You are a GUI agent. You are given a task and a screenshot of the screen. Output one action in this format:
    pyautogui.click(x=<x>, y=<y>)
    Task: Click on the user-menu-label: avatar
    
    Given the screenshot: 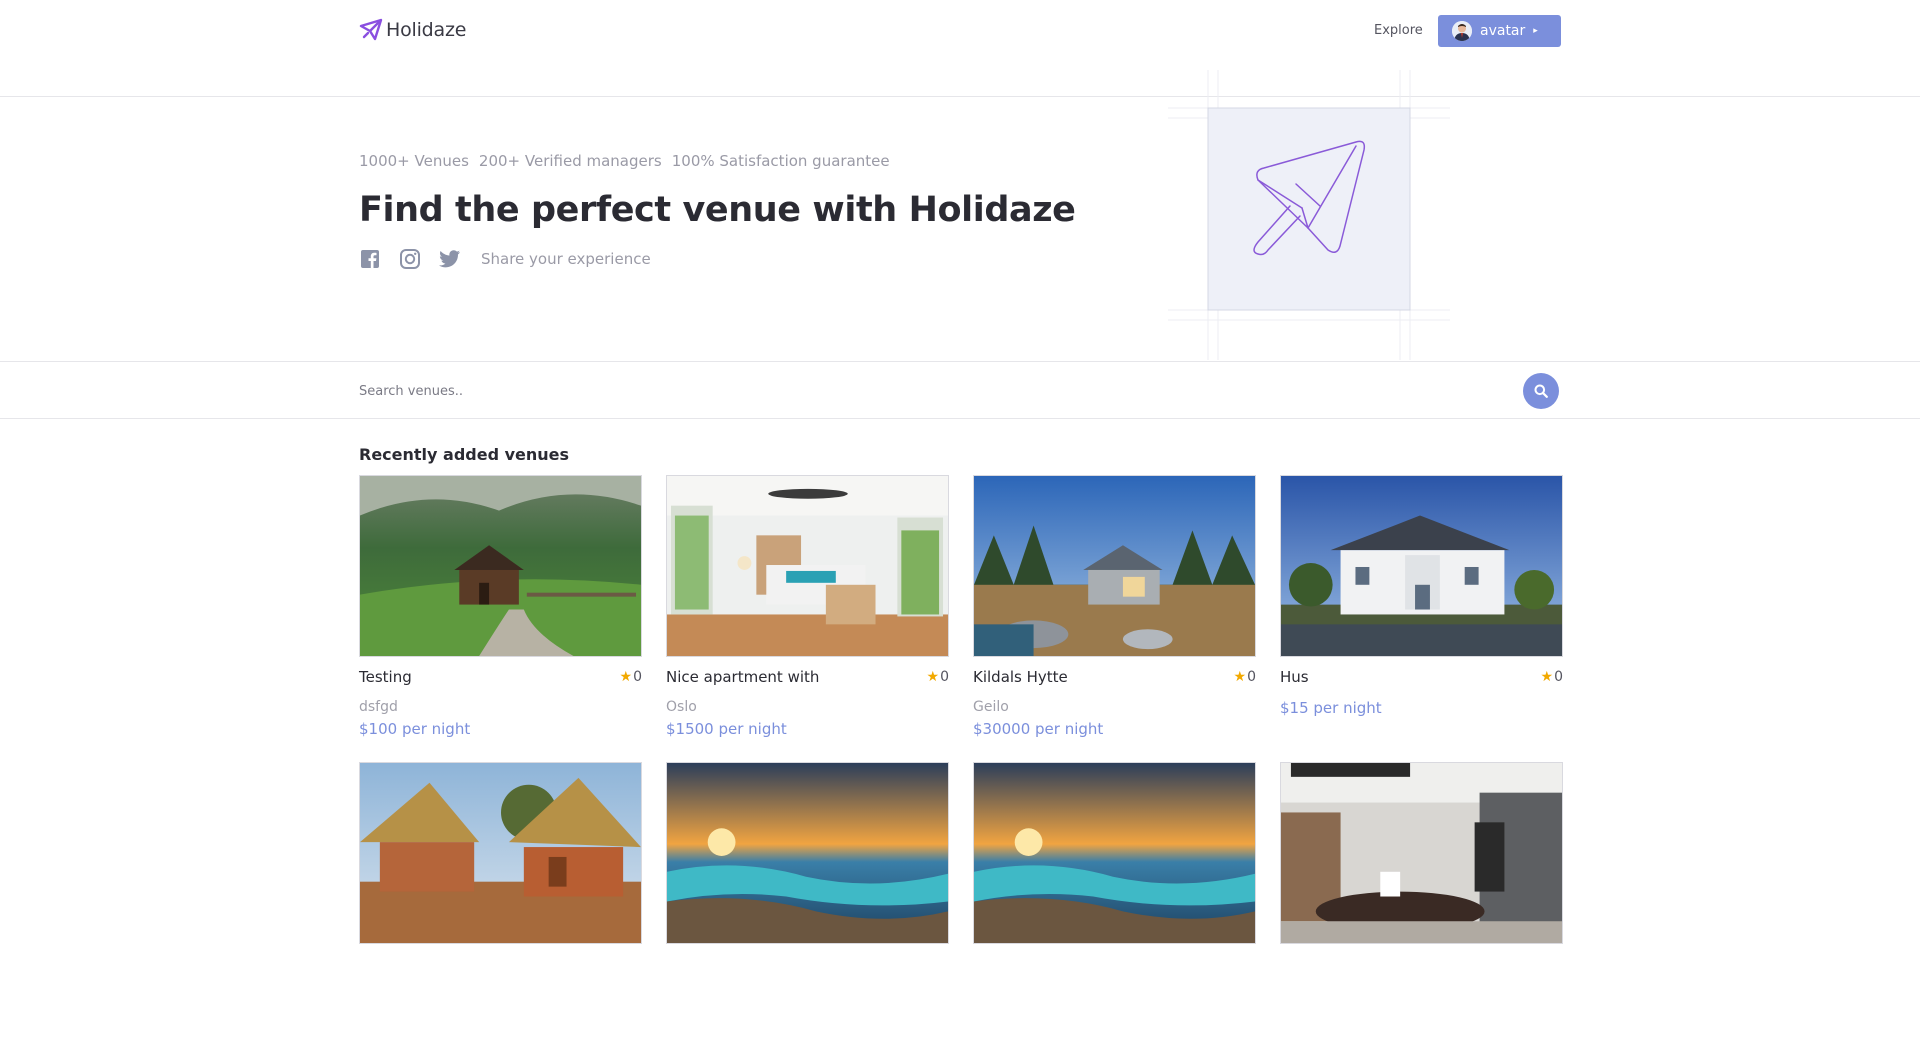 What is the action you would take?
    pyautogui.click(x=1503, y=31)
    